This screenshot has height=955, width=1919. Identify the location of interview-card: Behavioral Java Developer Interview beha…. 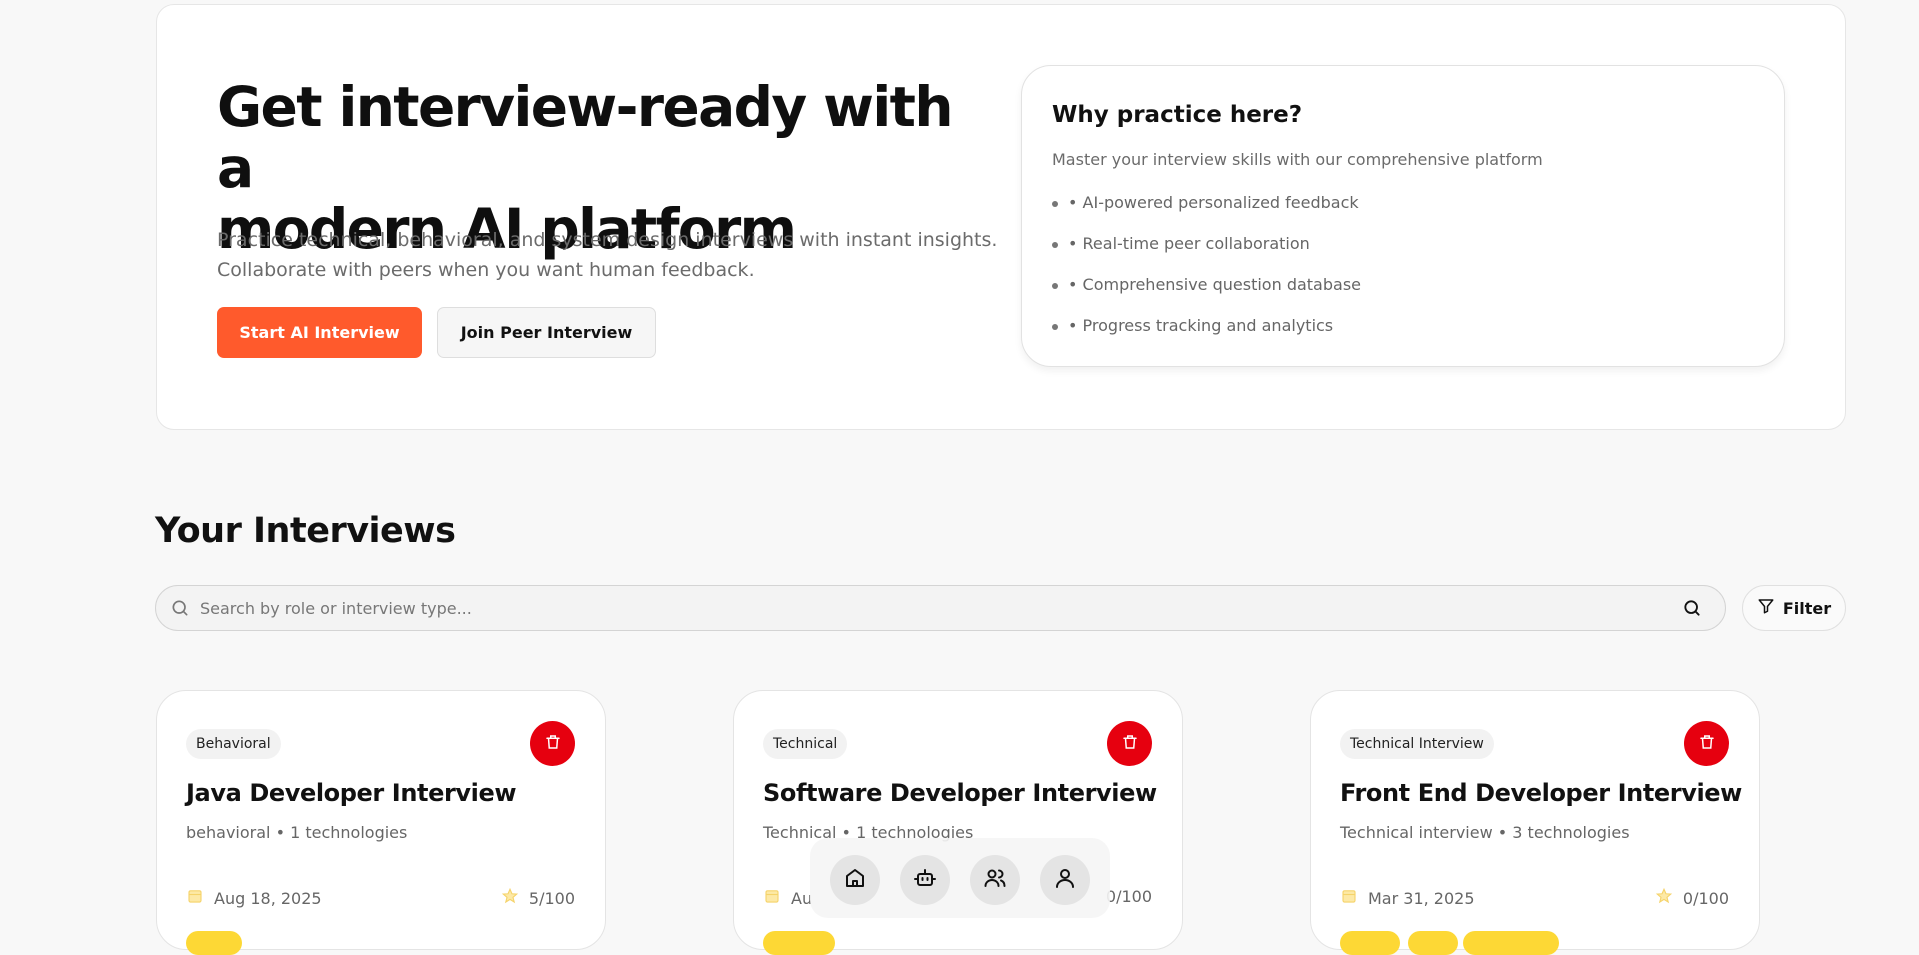
(381, 822).